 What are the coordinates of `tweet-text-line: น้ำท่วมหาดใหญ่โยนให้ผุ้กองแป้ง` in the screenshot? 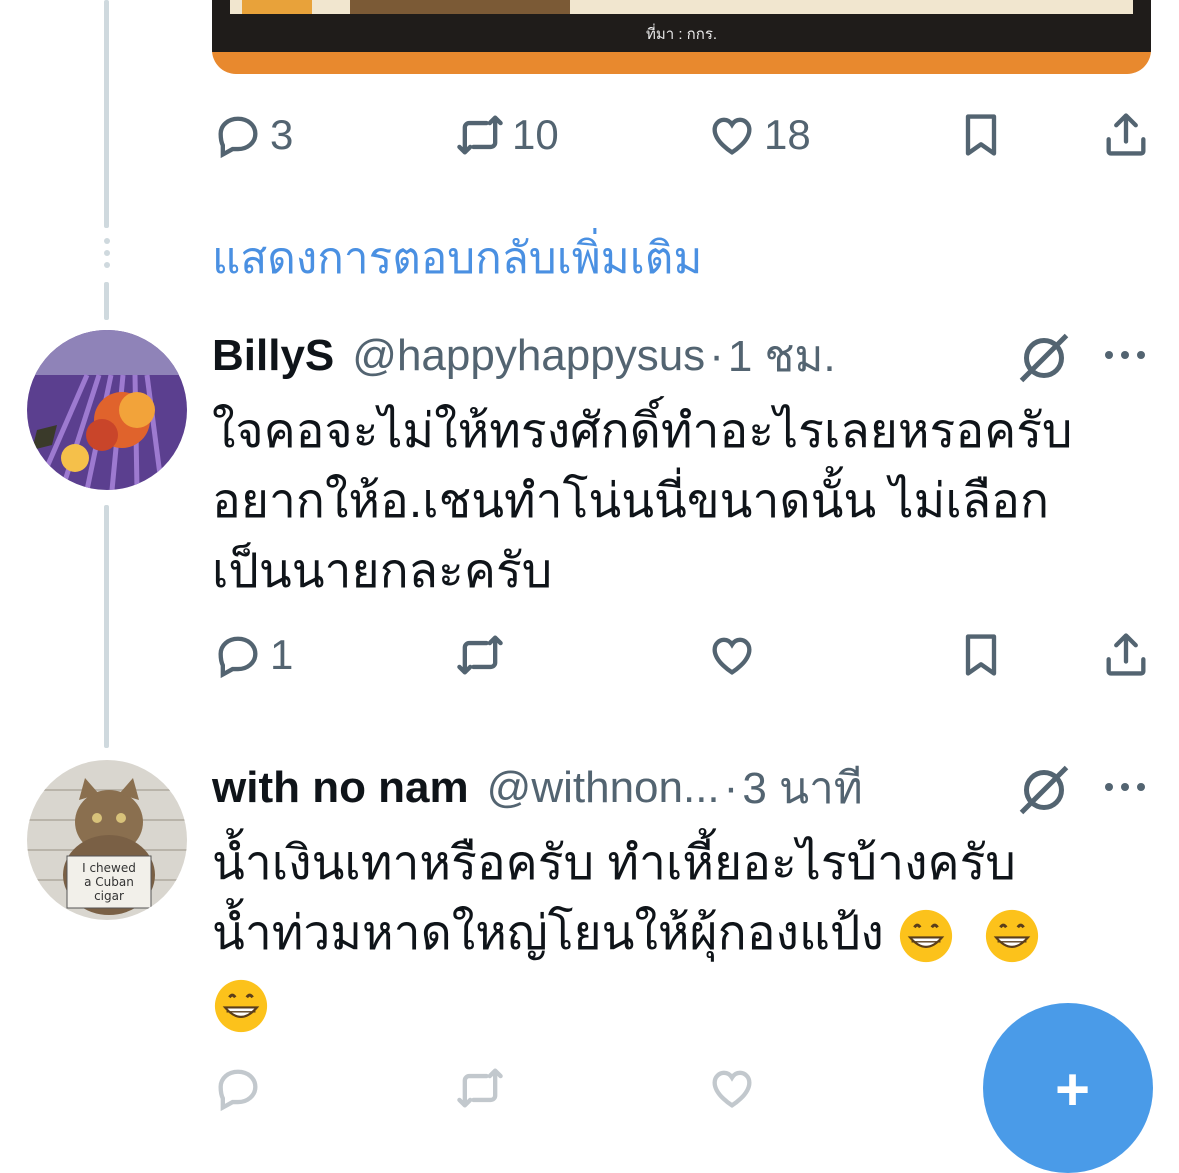 It's located at (548, 933).